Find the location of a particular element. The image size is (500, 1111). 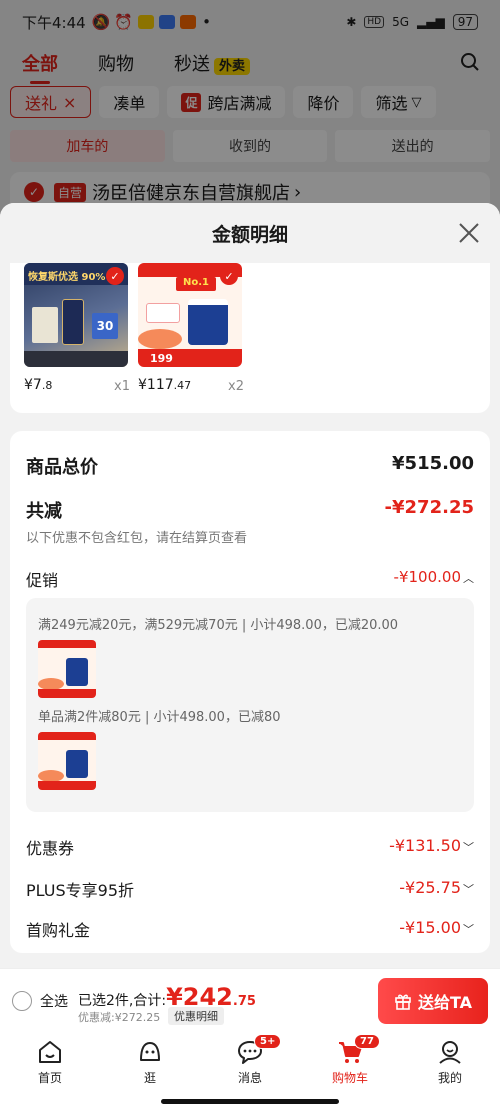

plus-toggle: -¥25.75 ﹀ is located at coordinates (436, 887).